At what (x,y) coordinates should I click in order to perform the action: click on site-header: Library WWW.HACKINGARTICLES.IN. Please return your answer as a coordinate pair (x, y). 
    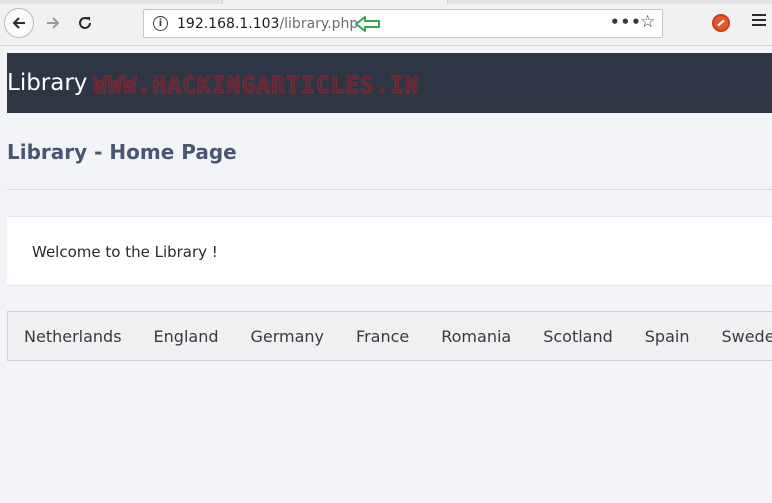
    Looking at the image, I should click on (389, 83).